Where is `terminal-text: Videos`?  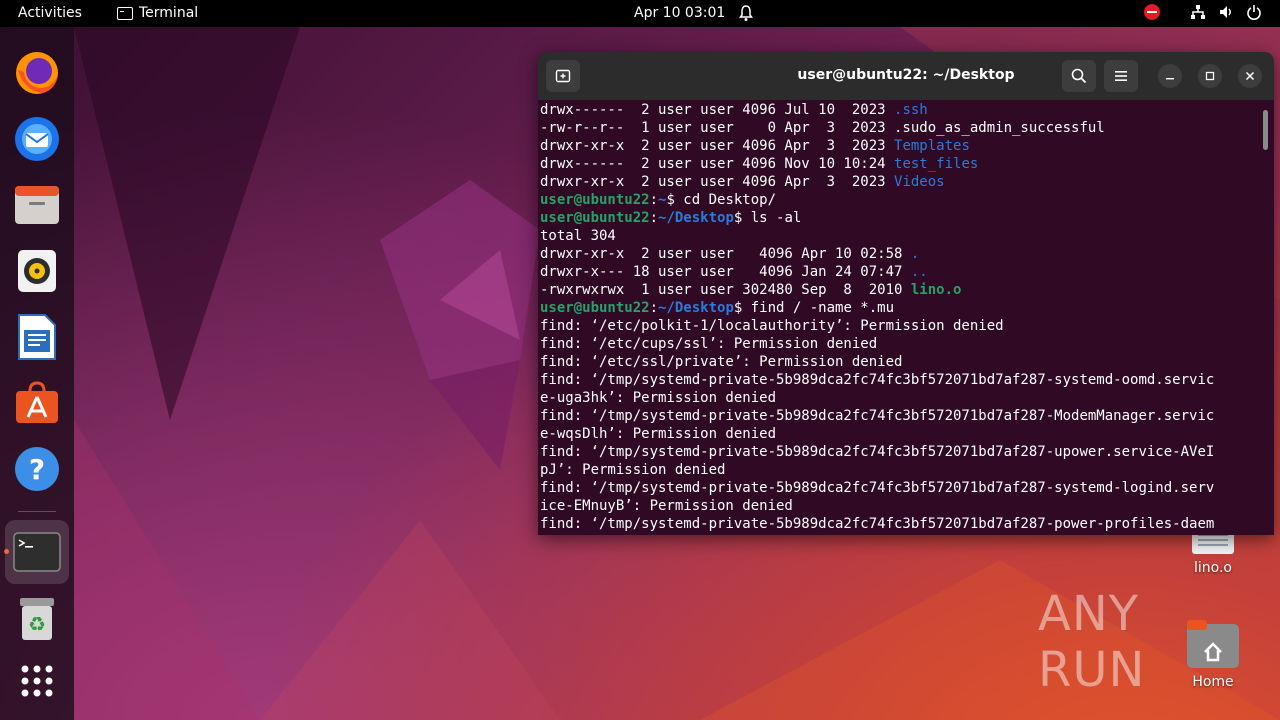
terminal-text: Videos is located at coordinates (919, 182).